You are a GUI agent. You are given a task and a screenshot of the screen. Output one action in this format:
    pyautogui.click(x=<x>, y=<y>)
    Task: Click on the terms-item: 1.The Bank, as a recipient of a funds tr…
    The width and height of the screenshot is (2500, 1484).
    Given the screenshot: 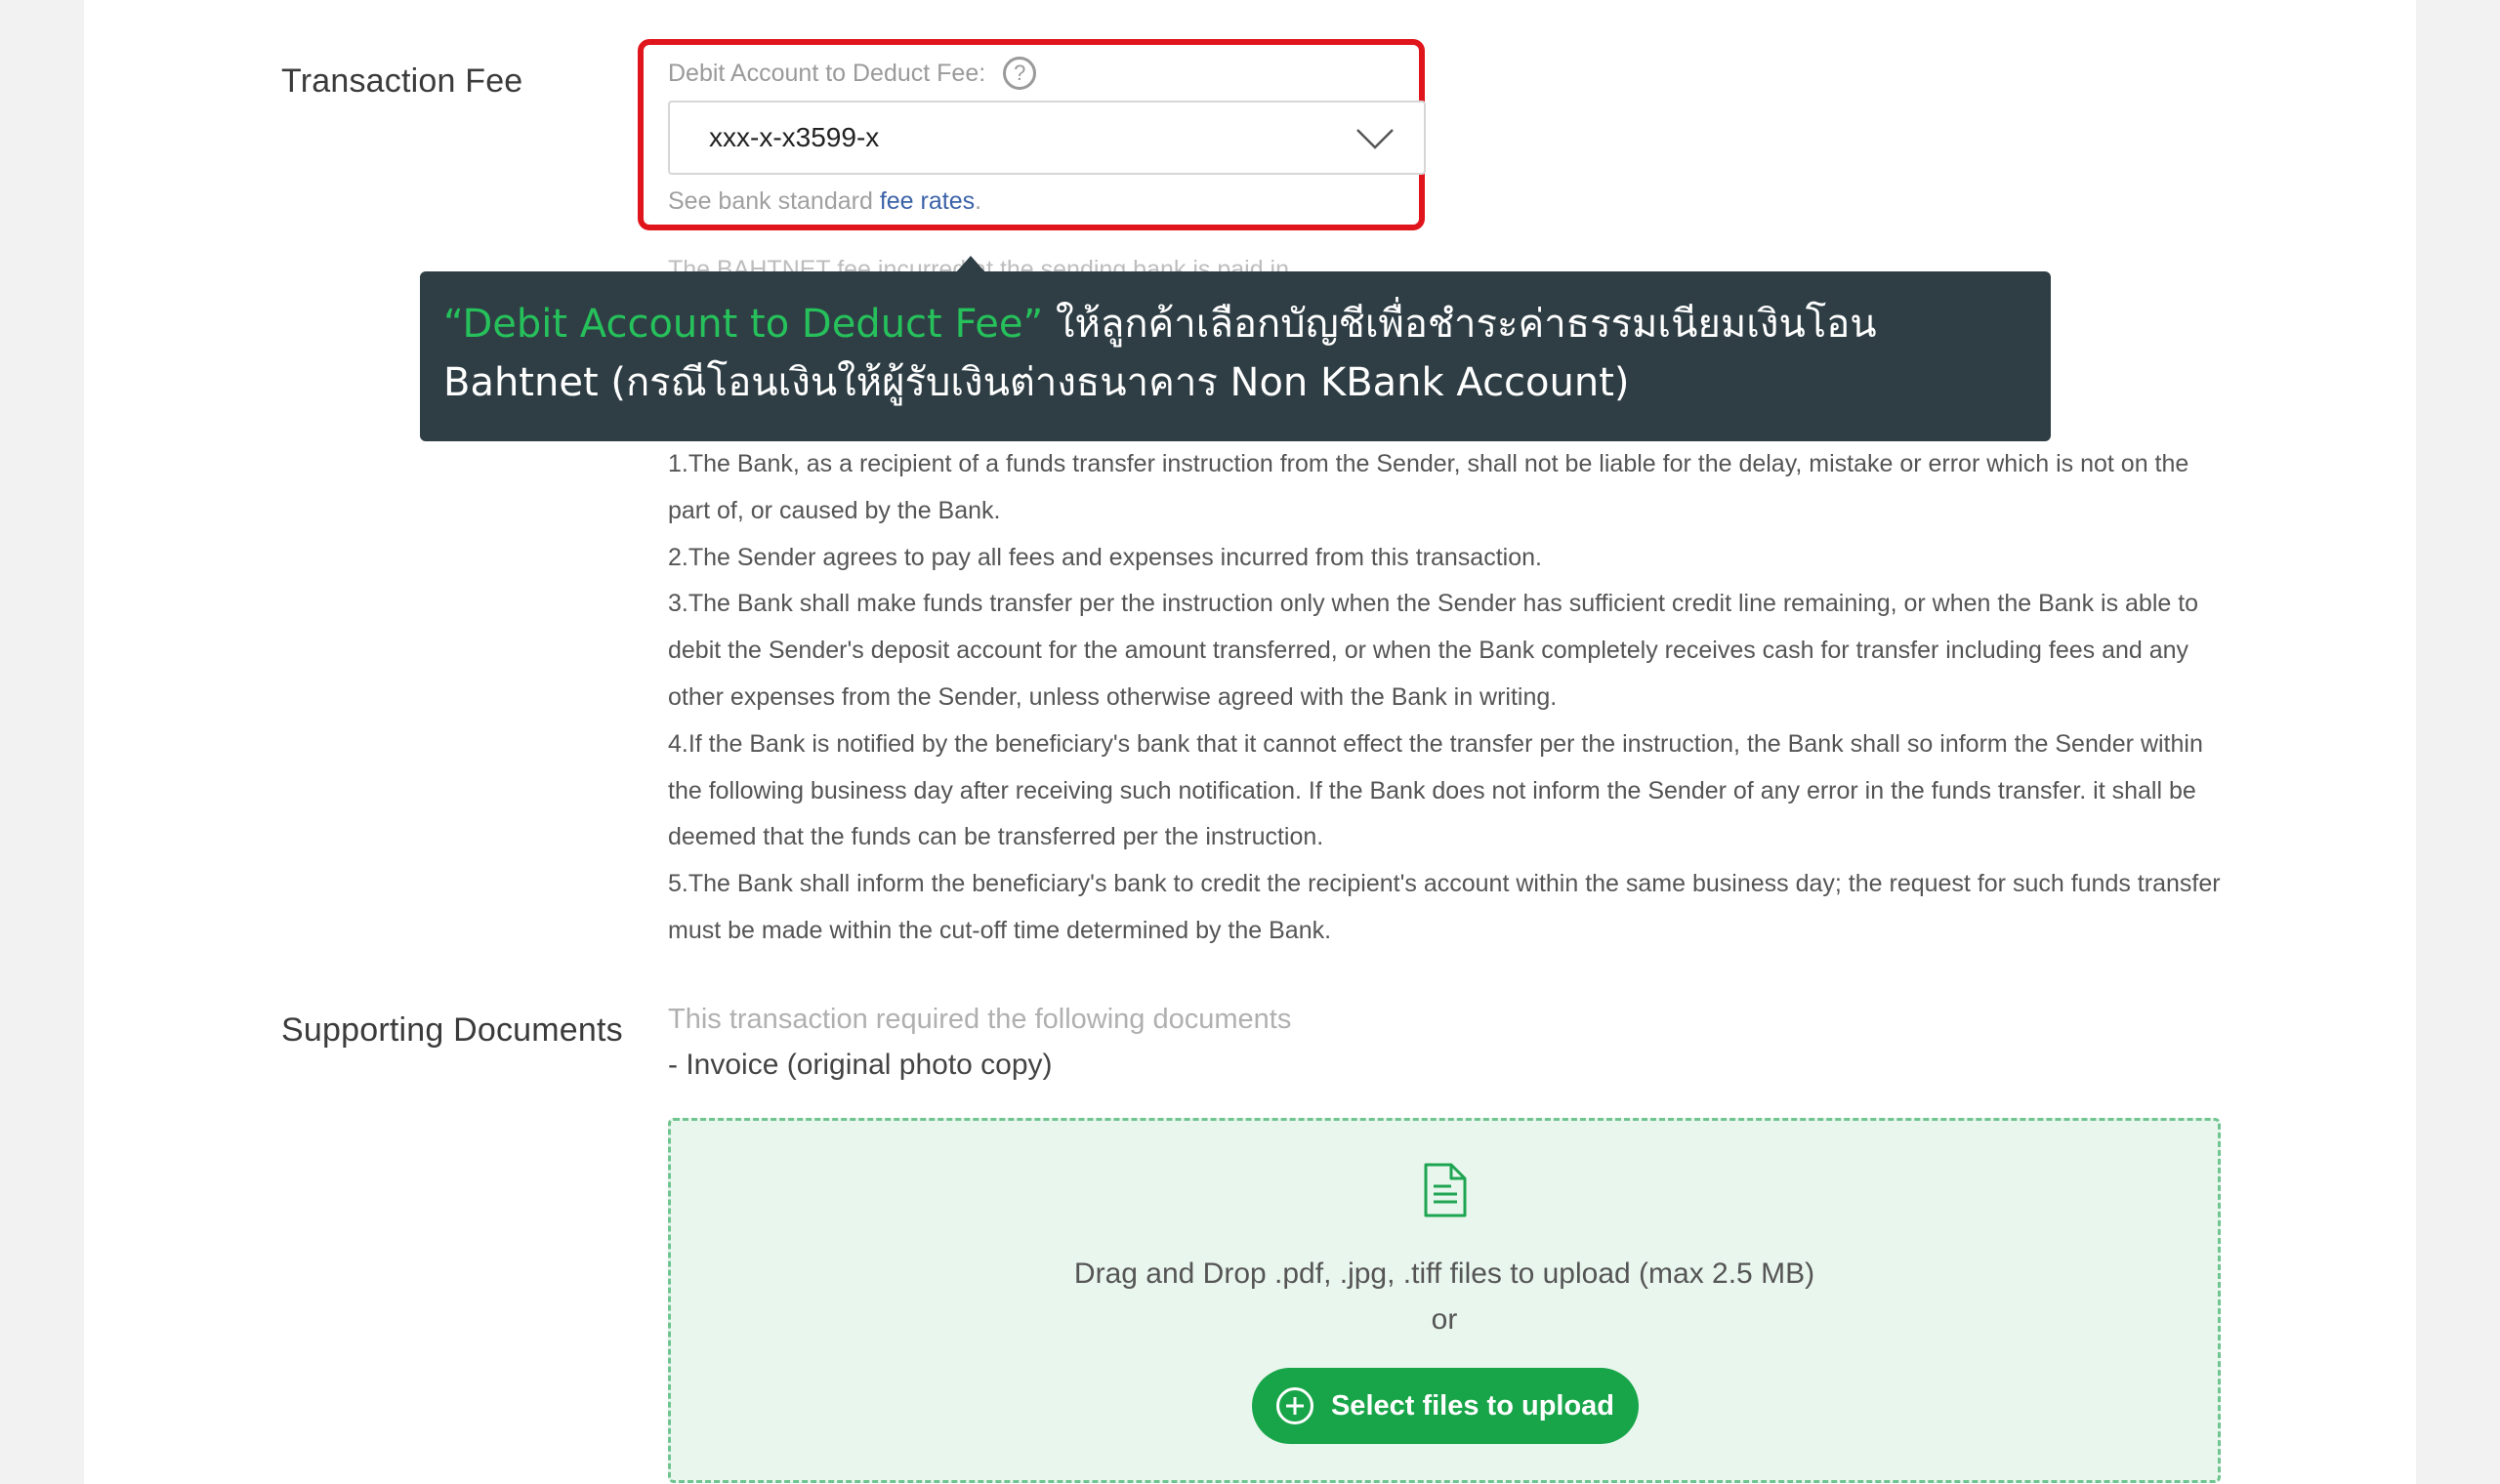 What is the action you would take?
    pyautogui.click(x=1428, y=487)
    